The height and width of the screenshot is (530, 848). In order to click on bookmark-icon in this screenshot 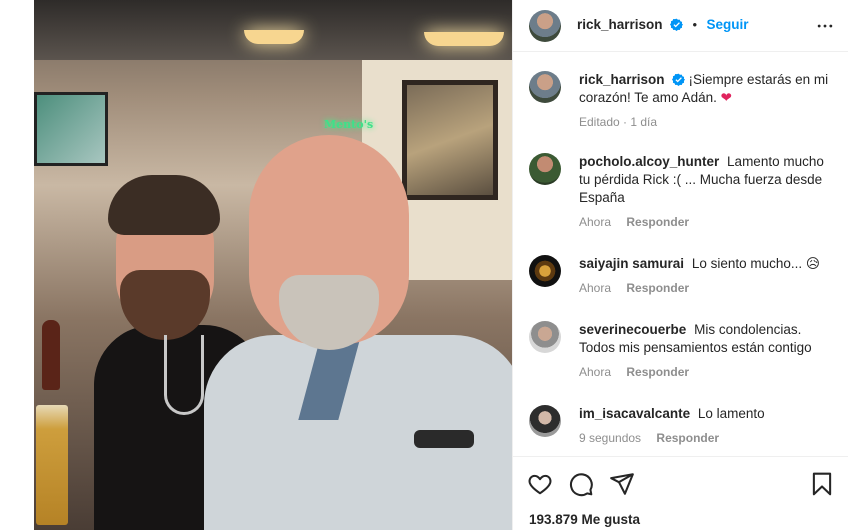, I will do `click(822, 484)`.